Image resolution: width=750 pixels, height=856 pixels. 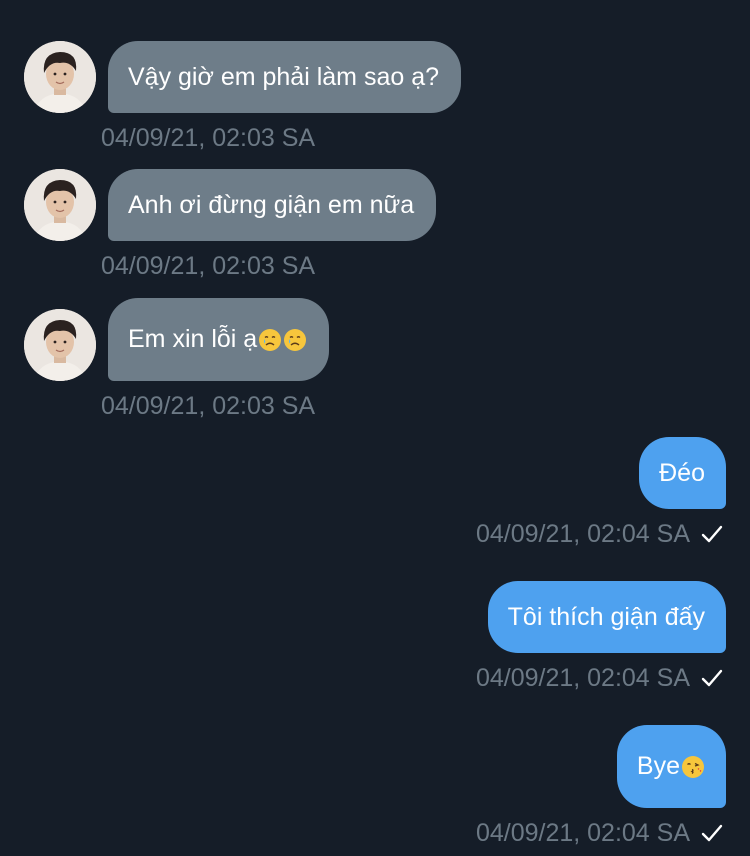 I want to click on message-text: Đéo, so click(x=682, y=472).